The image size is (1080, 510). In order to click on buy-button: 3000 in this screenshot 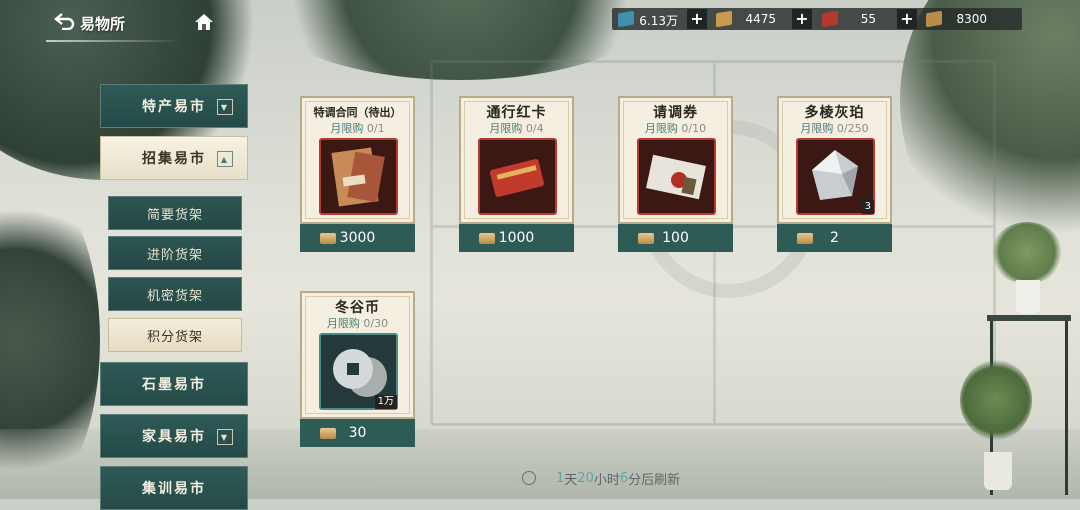, I will do `click(357, 238)`.